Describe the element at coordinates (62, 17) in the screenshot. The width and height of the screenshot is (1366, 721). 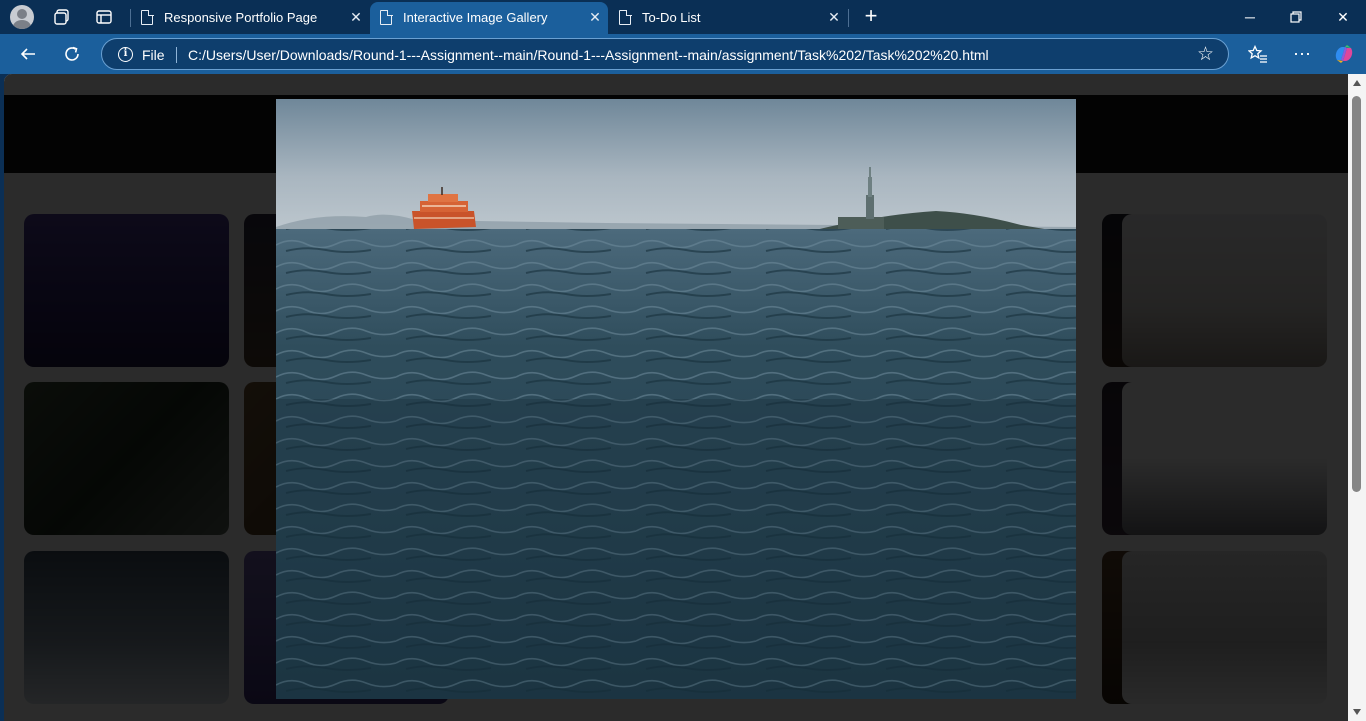
I see `workspaces-icon` at that location.